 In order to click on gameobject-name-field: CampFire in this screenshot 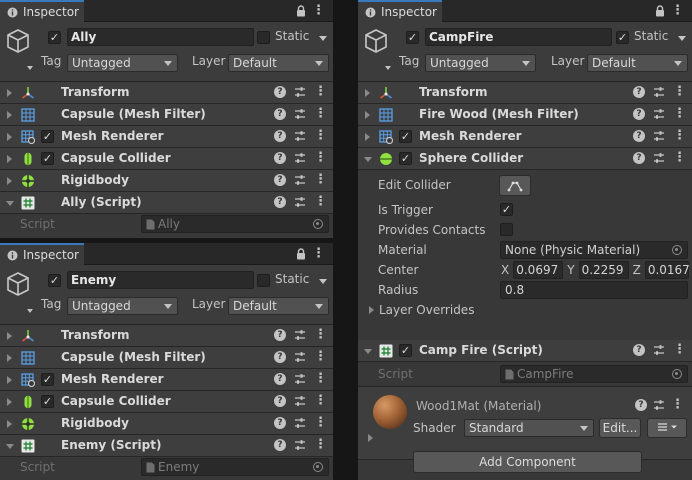, I will do `click(518, 37)`.